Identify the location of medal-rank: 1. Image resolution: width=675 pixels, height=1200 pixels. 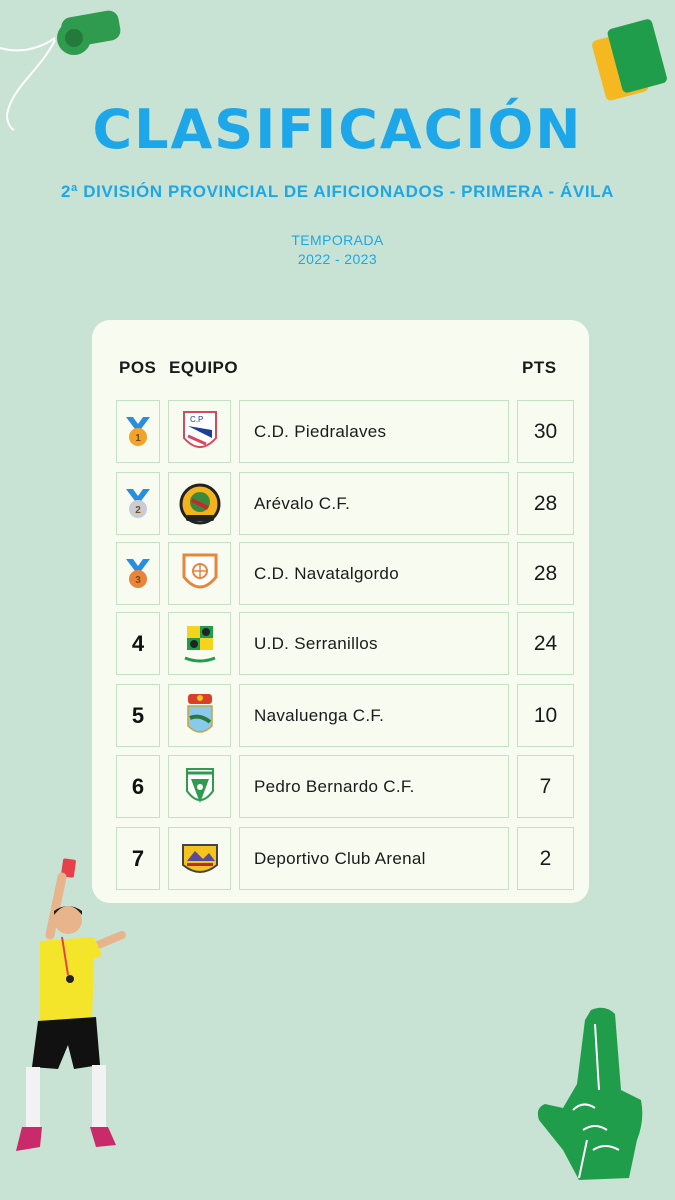
(138, 438).